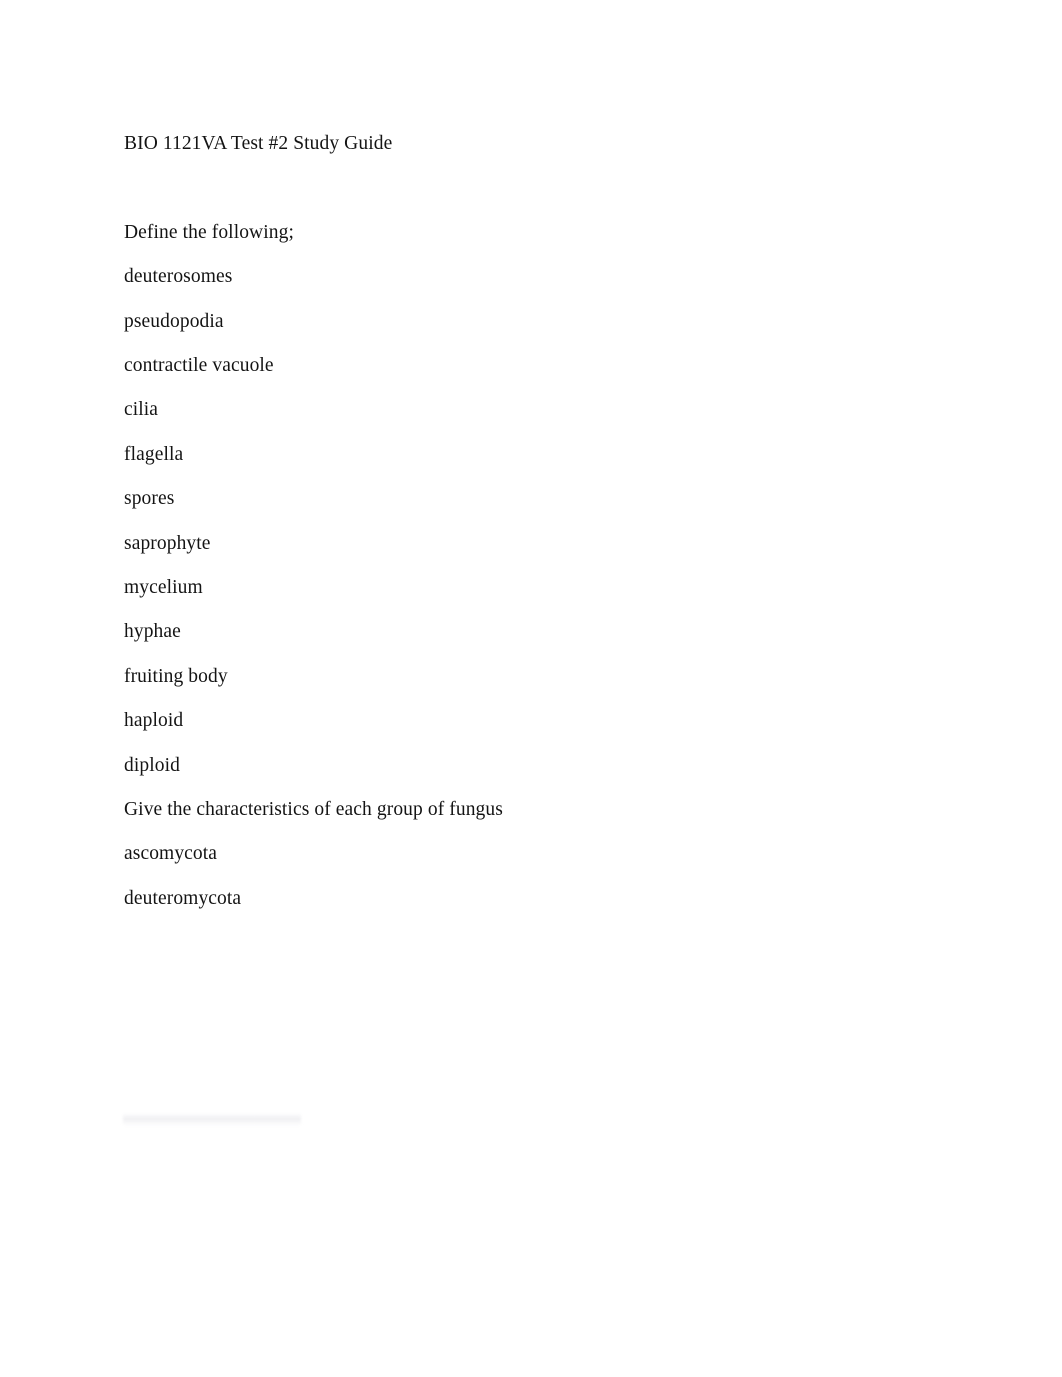 This screenshot has width=1062, height=1377. I want to click on term-diploid: diploid, so click(152, 765).